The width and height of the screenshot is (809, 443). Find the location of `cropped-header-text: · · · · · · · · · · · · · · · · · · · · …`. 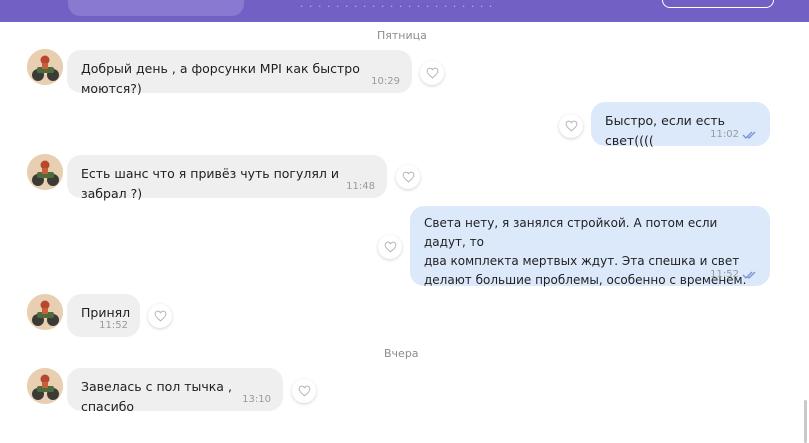

cropped-header-text: · · · · · · · · · · · · · · · · · · · · … is located at coordinates (397, 6).